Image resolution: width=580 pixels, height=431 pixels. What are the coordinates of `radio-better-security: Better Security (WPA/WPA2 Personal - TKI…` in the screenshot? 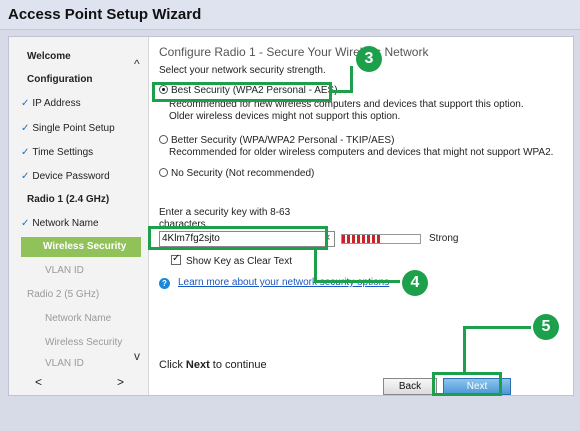 It's located at (276, 140).